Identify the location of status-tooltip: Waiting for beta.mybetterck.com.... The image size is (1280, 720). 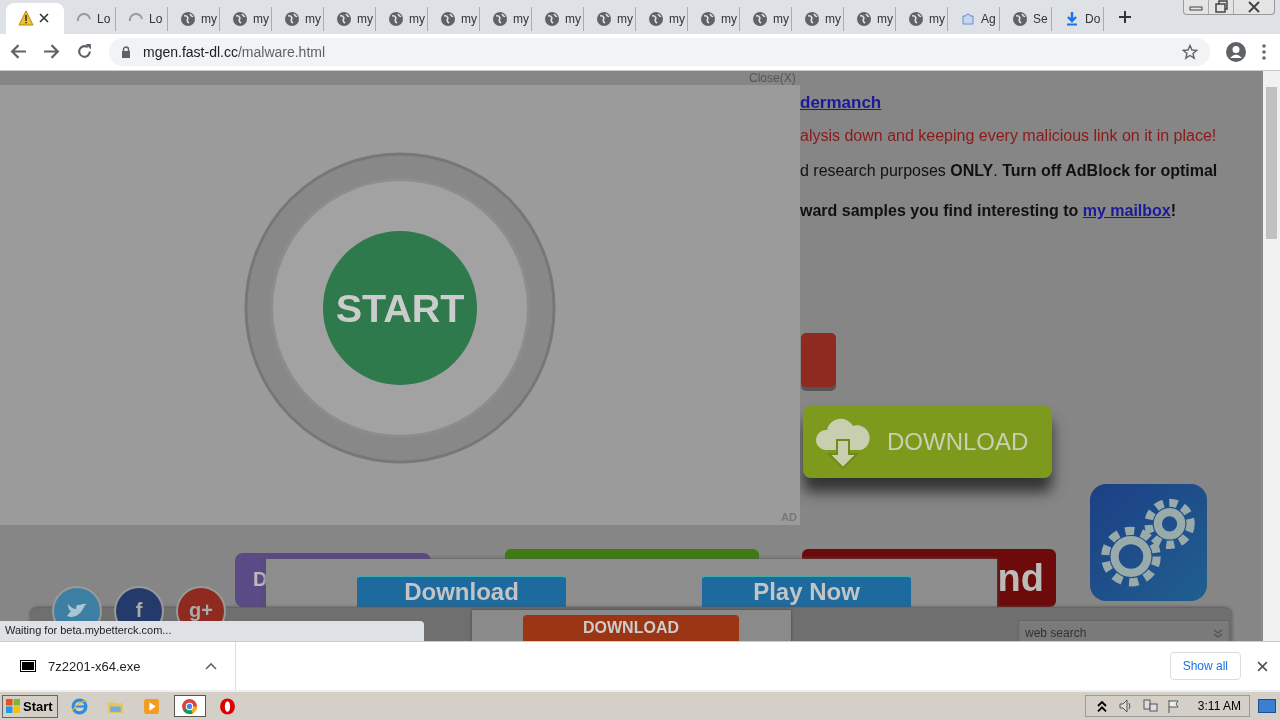
(212, 631).